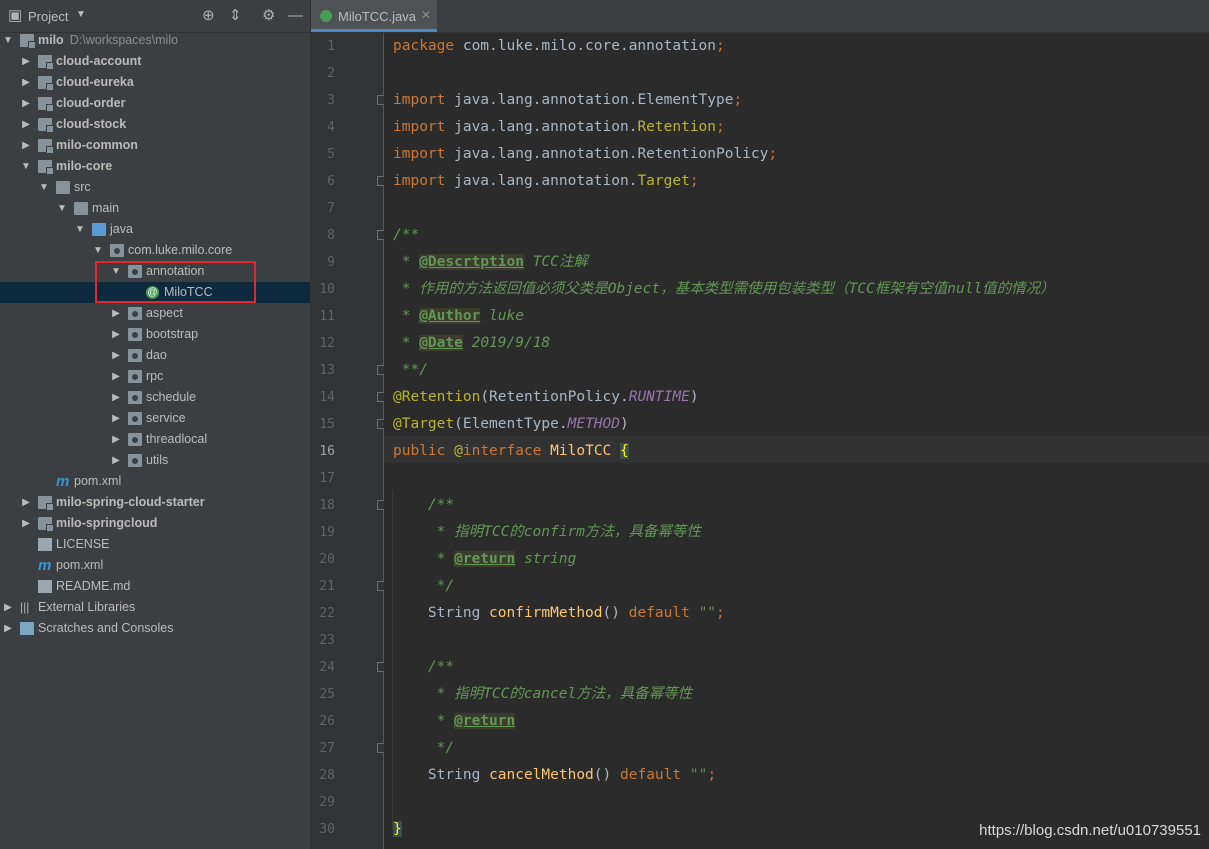 Image resolution: width=1209 pixels, height=849 pixels. I want to click on tree-item: ▶ cloud-eureka, so click(155, 82).